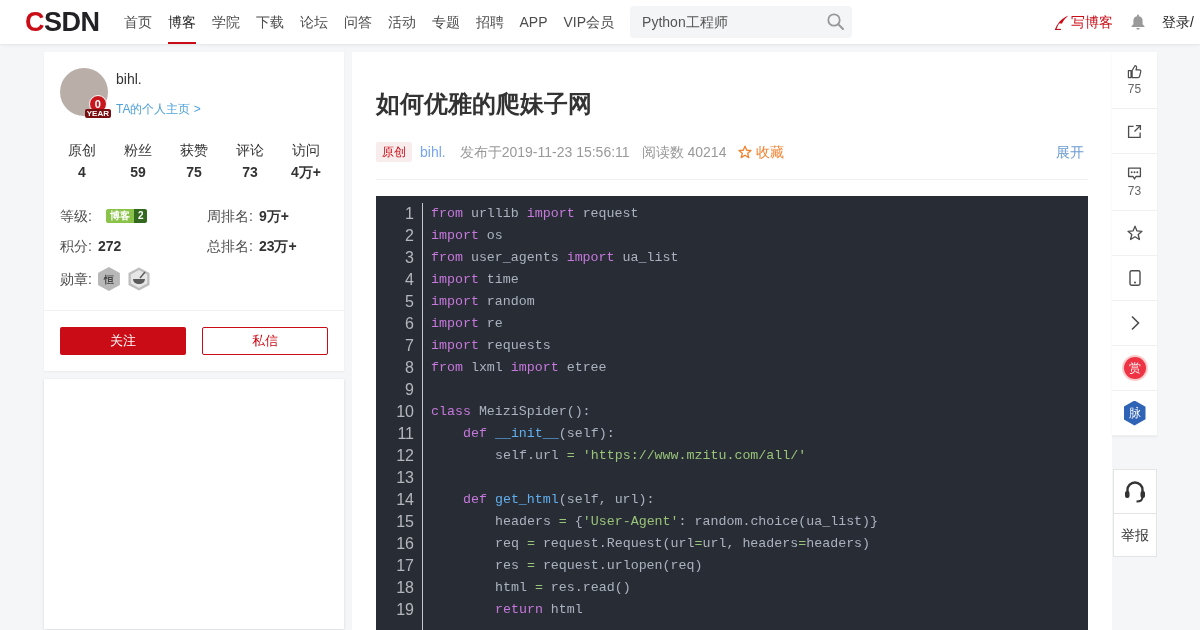  What do you see at coordinates (405, 478) in the screenshot?
I see `line-number: 13` at bounding box center [405, 478].